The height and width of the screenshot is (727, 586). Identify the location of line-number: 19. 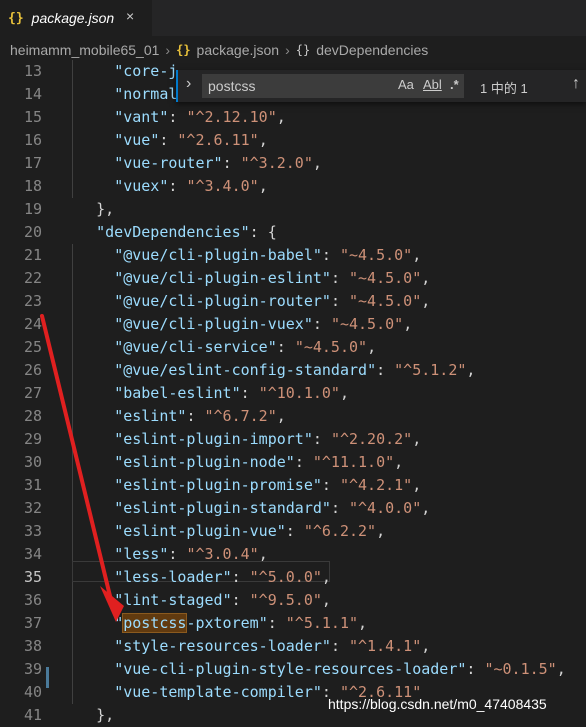
(32, 209).